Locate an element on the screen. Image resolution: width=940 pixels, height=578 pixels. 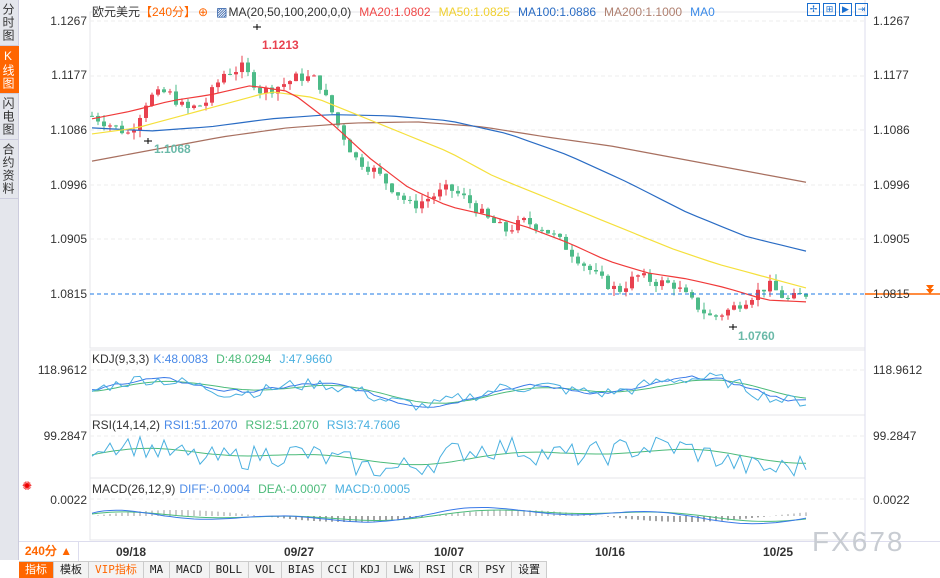
toolbar-lw: LW& is located at coordinates (404, 570).